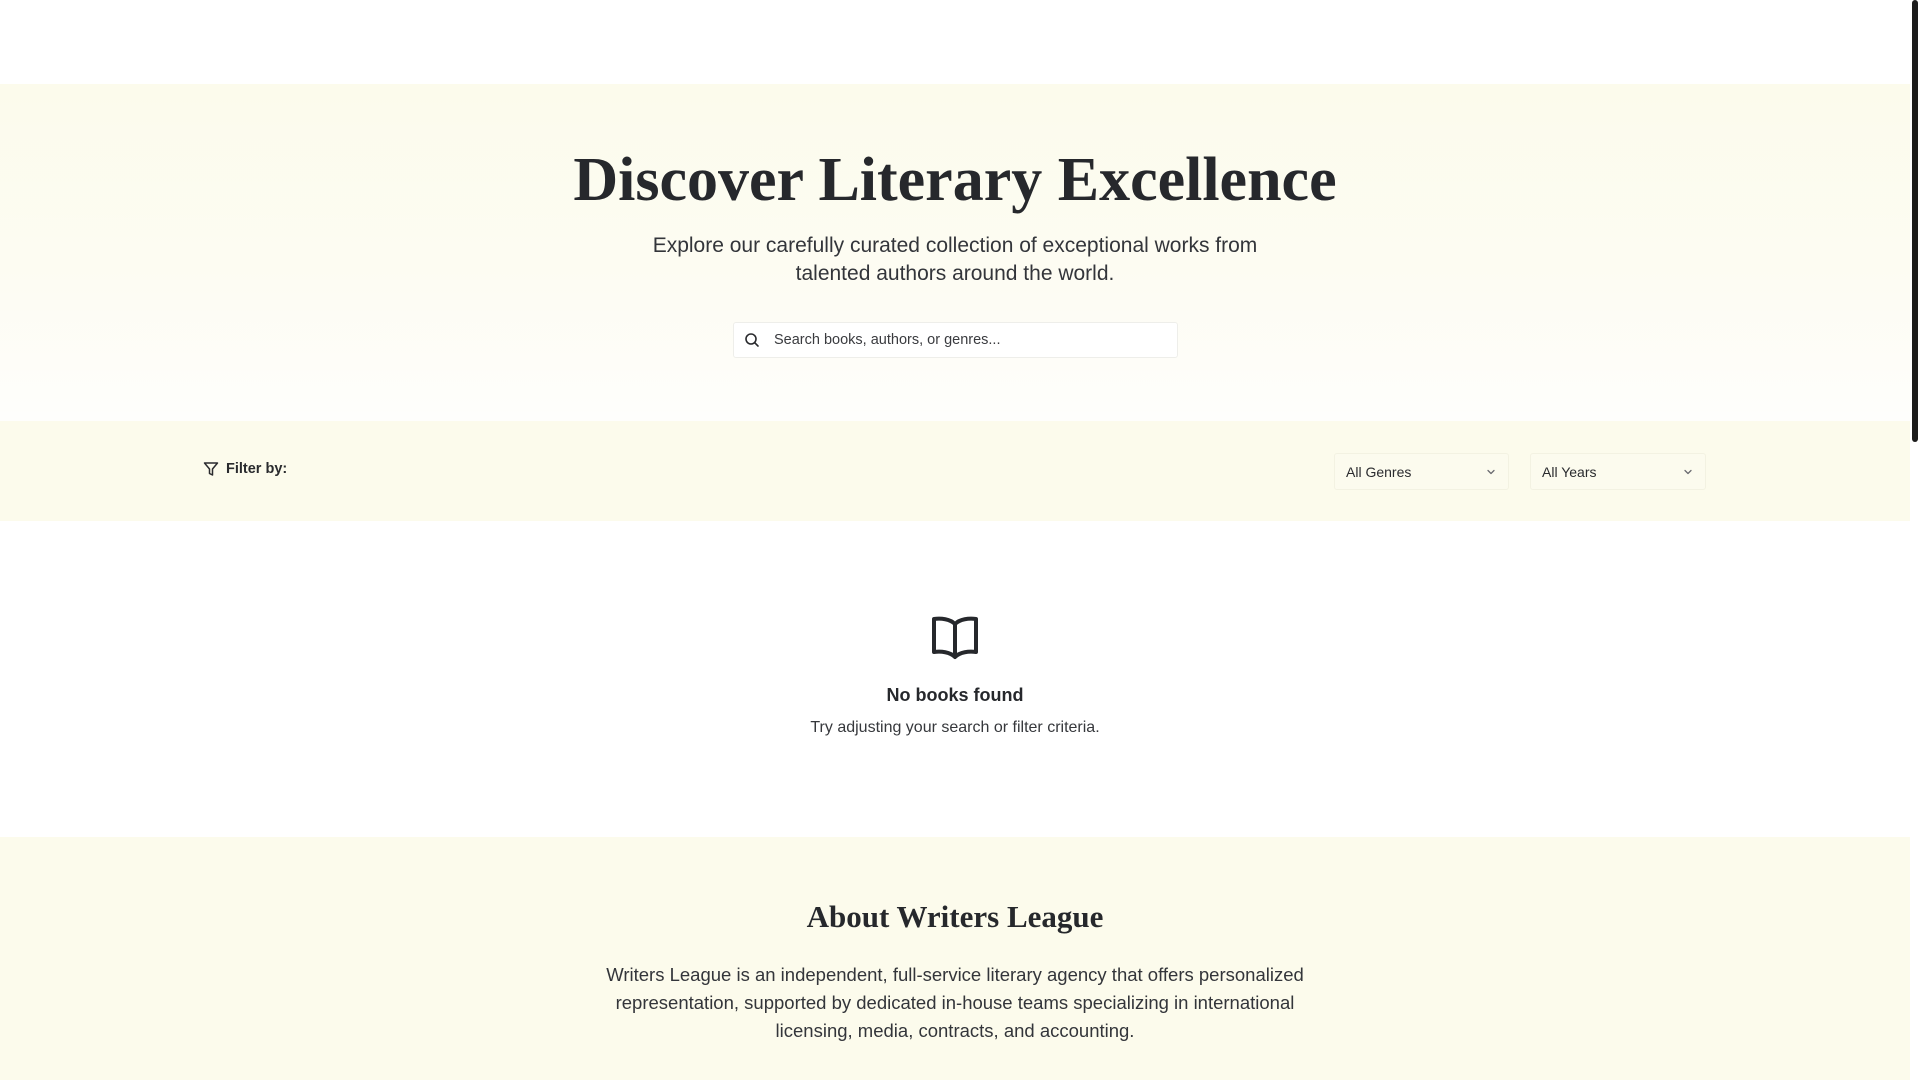 This screenshot has width=1920, height=1080. I want to click on empty-state-title: No books found, so click(955, 695).